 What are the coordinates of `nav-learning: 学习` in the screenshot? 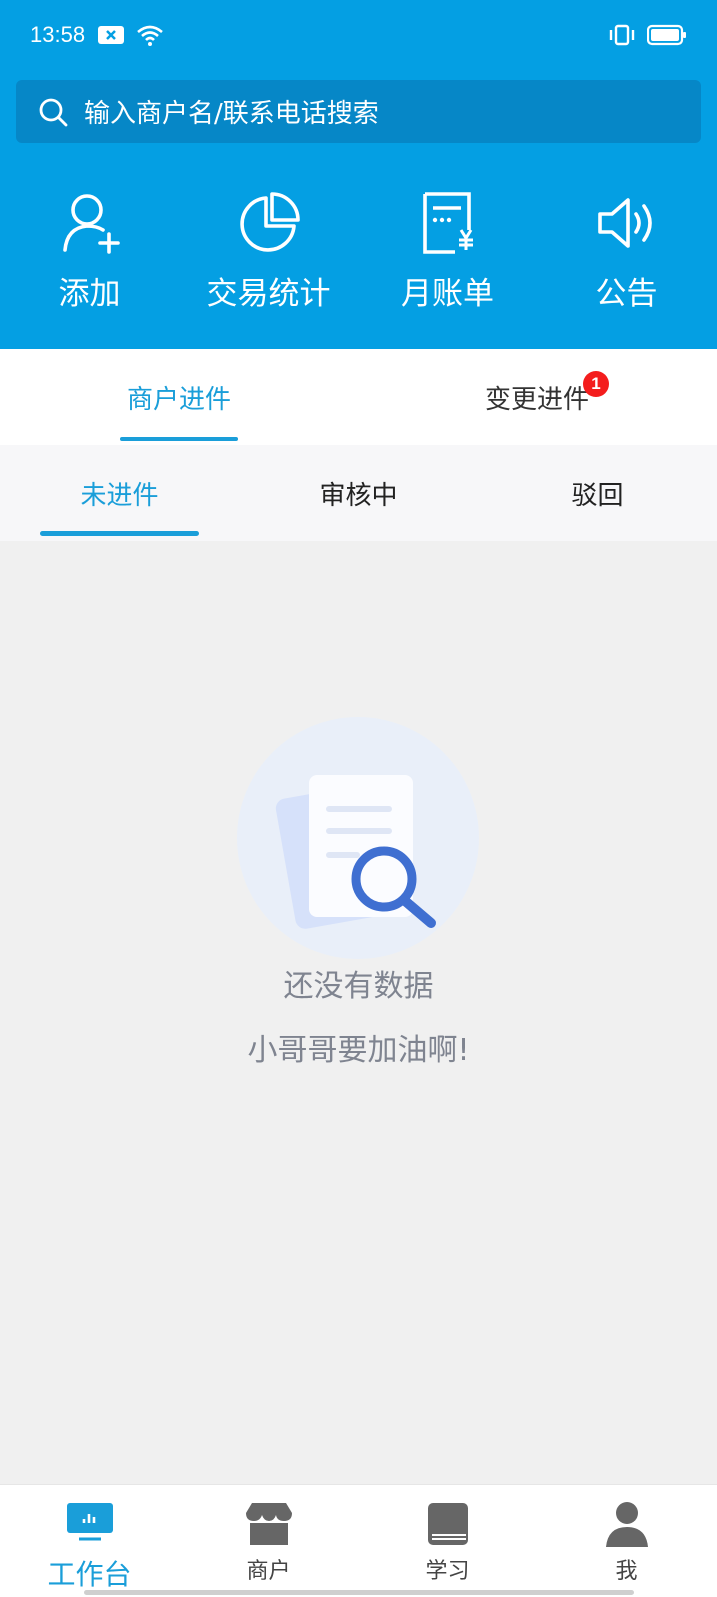 It's located at (447, 1541).